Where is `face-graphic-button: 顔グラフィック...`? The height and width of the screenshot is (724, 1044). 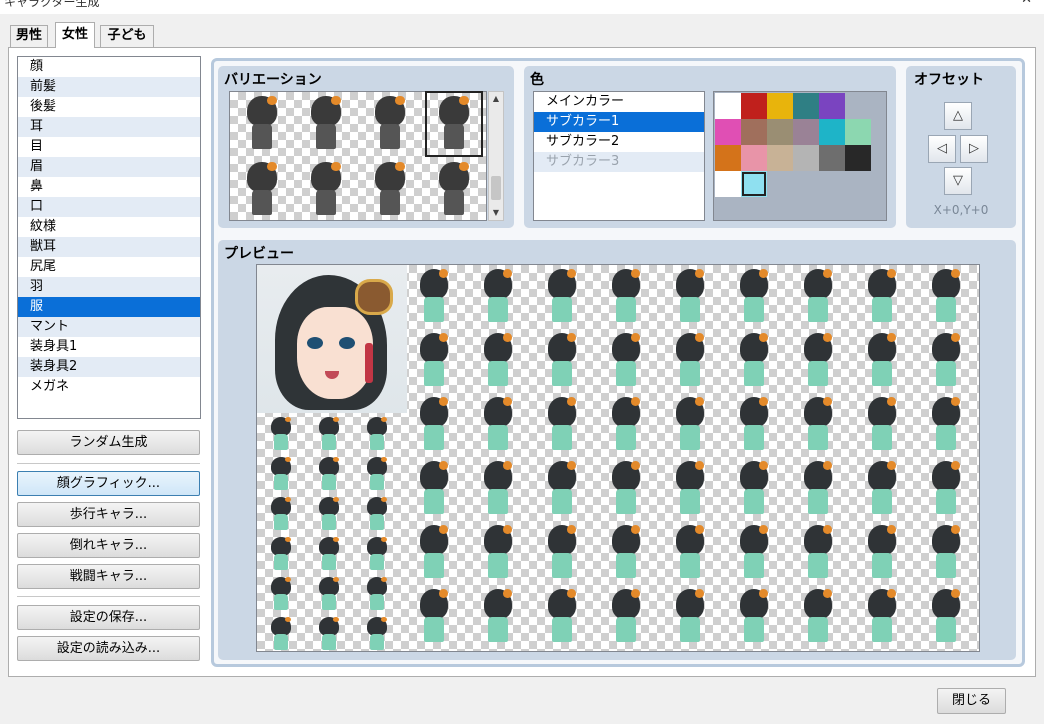
face-graphic-button: 顔グラフィック... is located at coordinates (108, 483).